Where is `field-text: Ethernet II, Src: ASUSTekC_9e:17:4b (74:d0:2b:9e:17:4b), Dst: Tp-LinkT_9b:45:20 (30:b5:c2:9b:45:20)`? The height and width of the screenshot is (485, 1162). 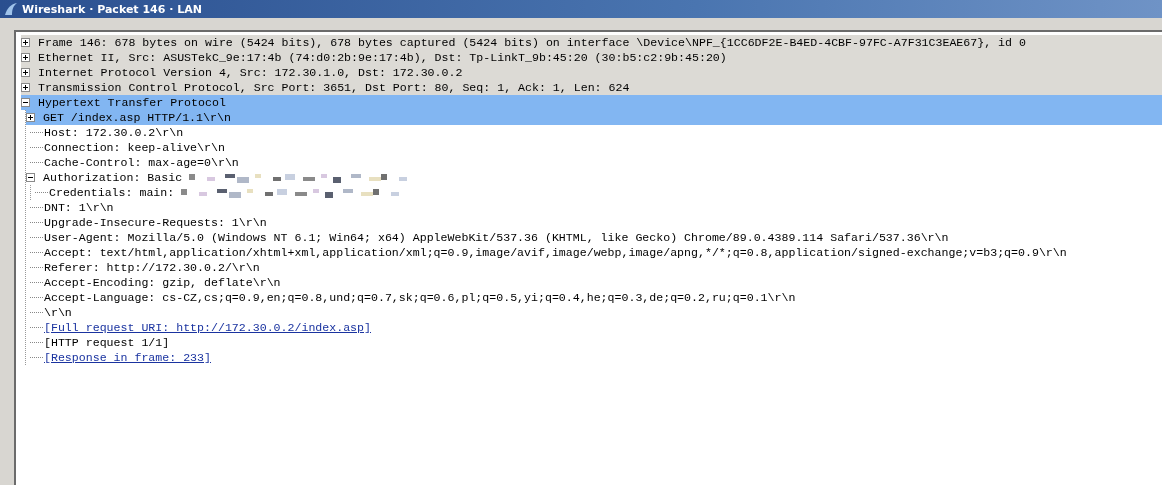
field-text: Ethernet II, Src: ASUSTekC_9e:17:4b (74:d0:2b:9e:17:4b), Dst: Tp-LinkT_9b:45:20 (30:b5:c2:9b:45:20) is located at coordinates (382, 57).